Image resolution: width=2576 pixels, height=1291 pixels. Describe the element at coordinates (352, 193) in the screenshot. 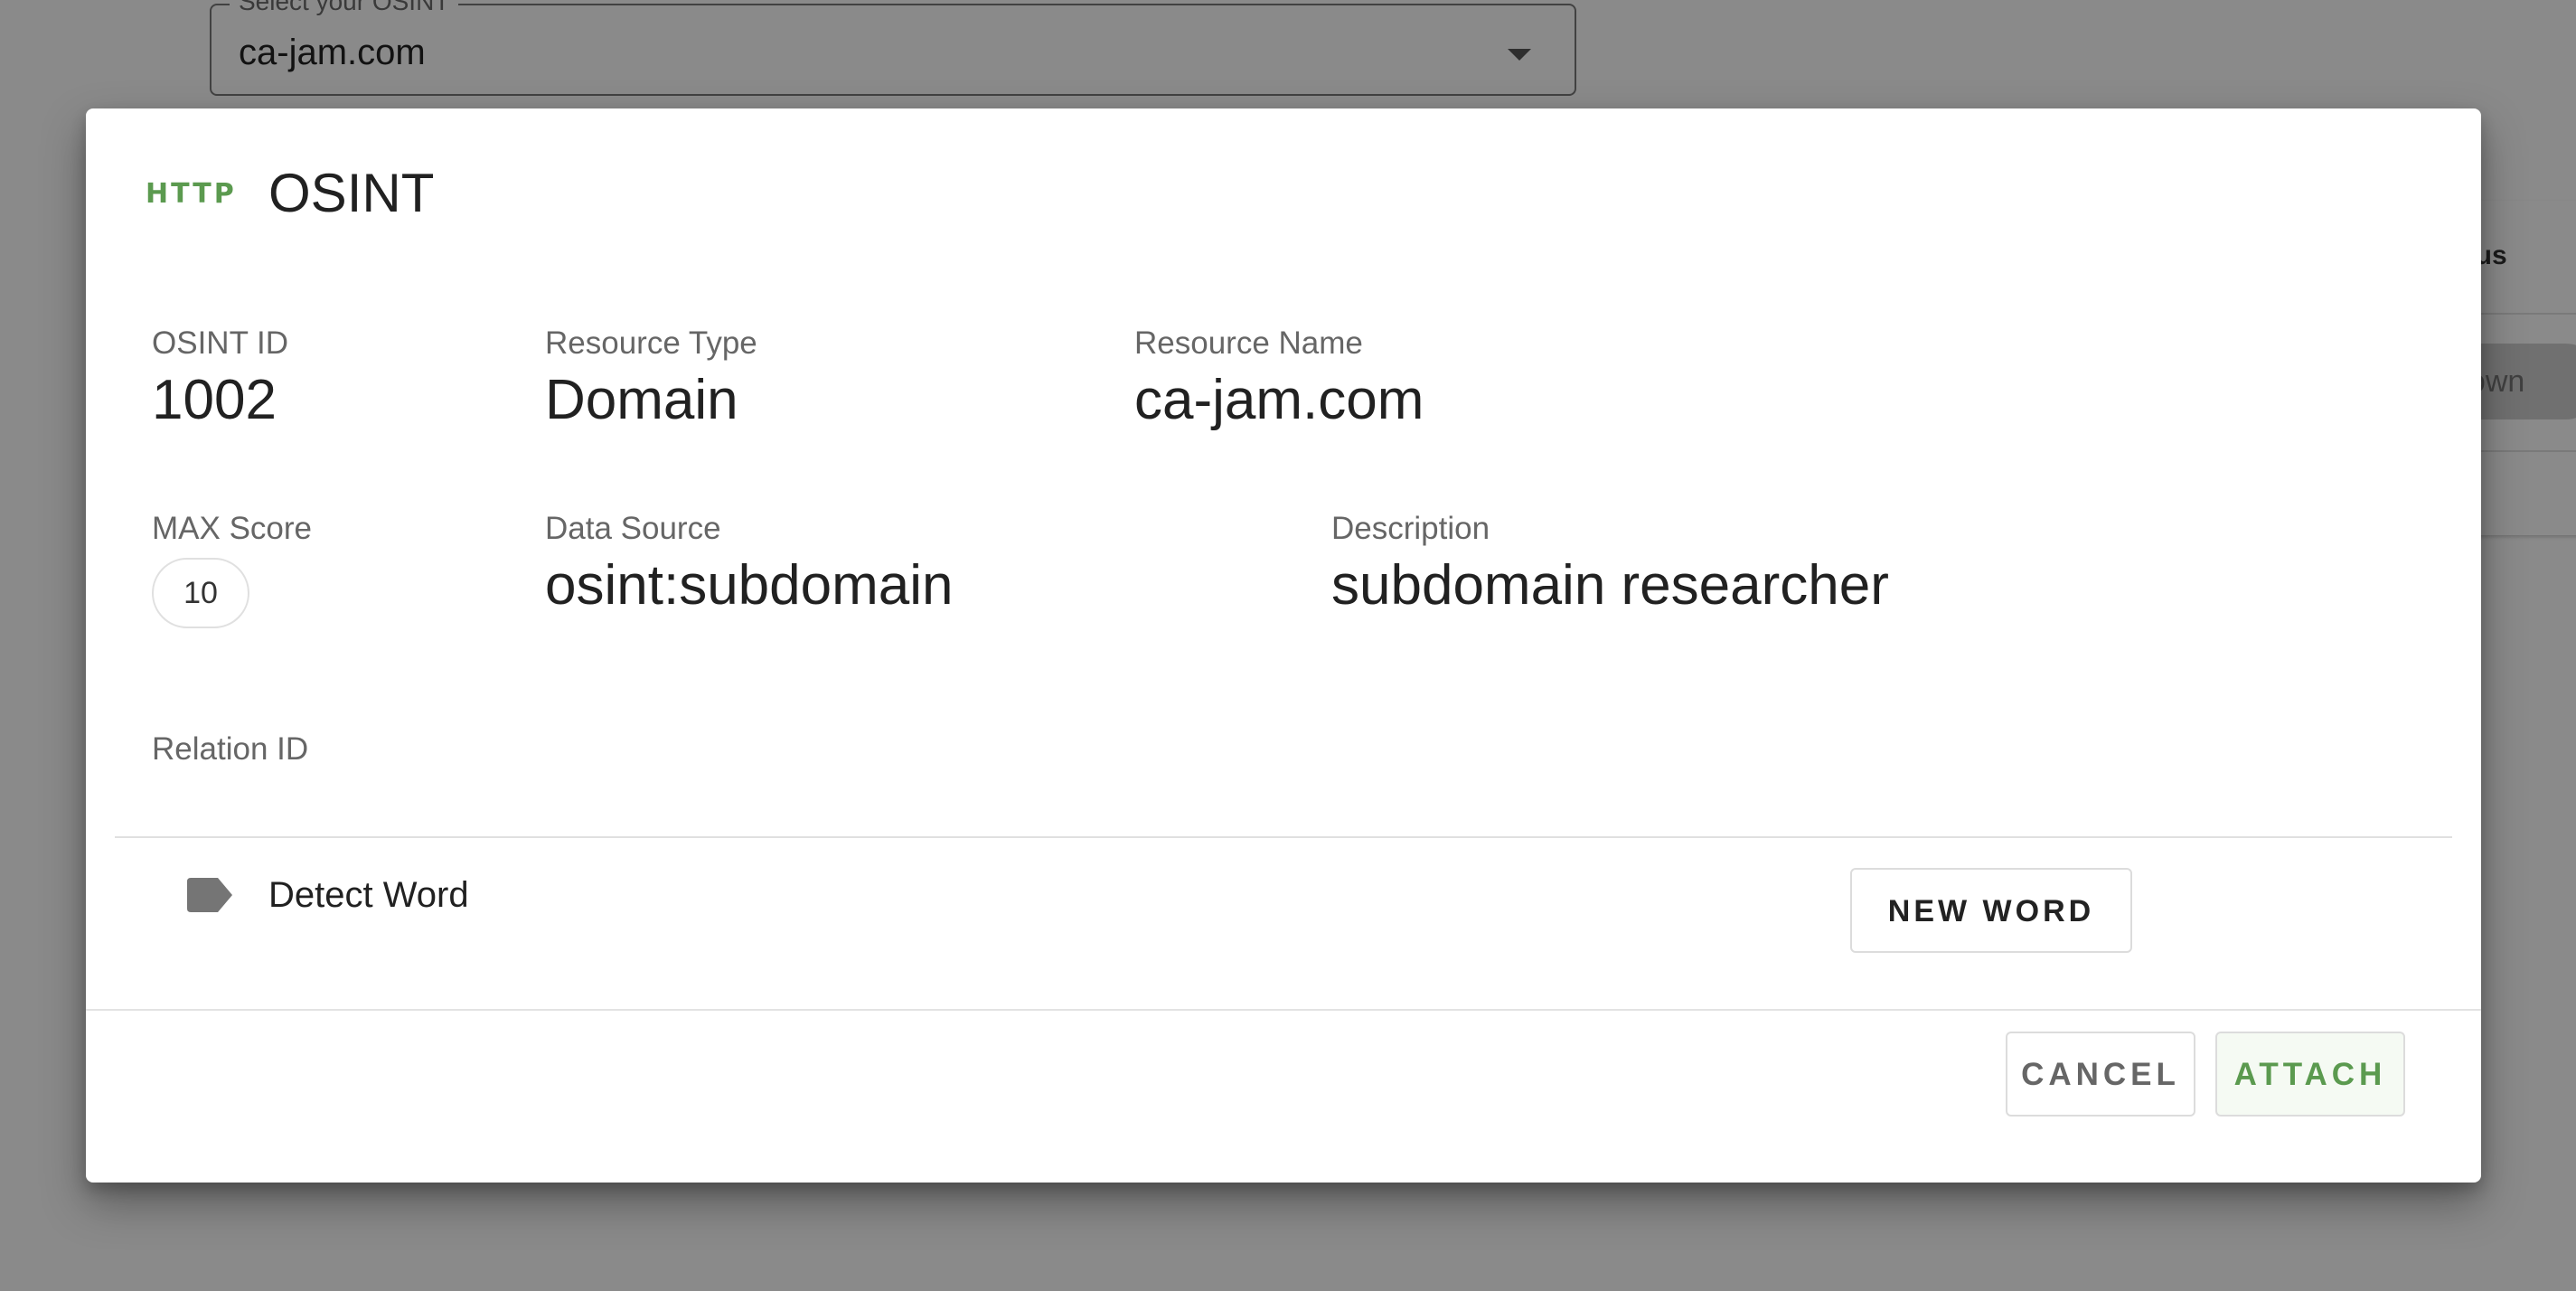

I see `dialog-title: OSINT` at that location.